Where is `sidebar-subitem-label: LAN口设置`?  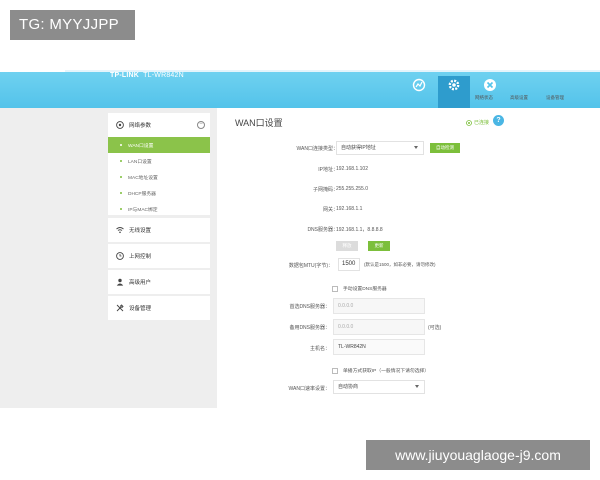 sidebar-subitem-label: LAN口设置 is located at coordinates (140, 162).